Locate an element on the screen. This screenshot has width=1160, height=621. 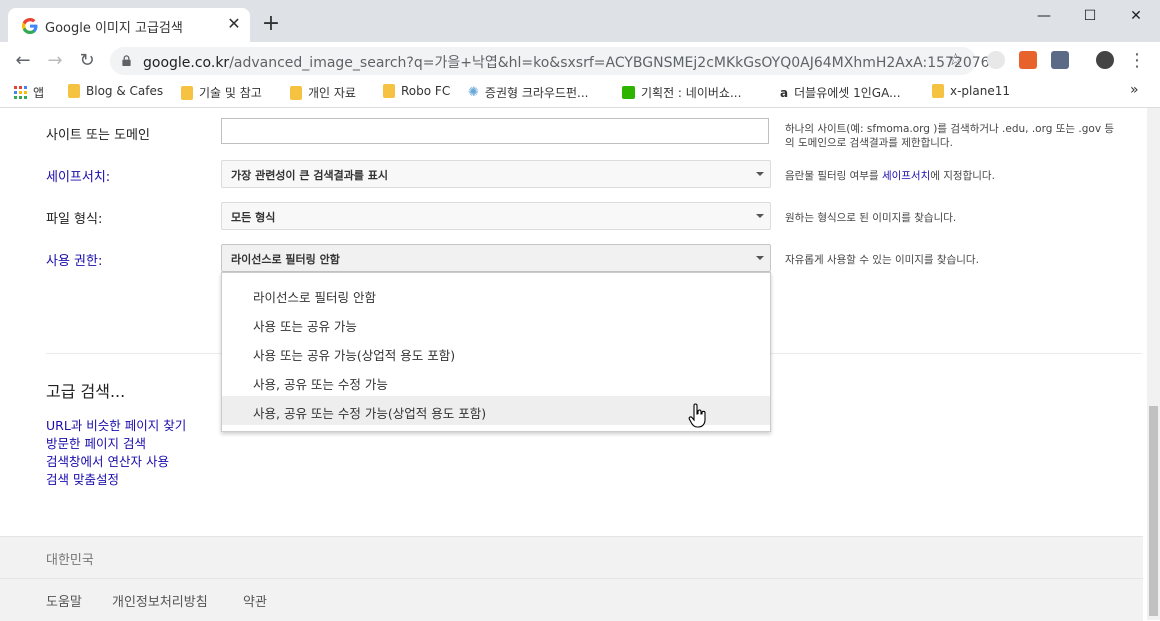
search-operators-link: 검색창에서 연산자 사용 is located at coordinates (107, 460).